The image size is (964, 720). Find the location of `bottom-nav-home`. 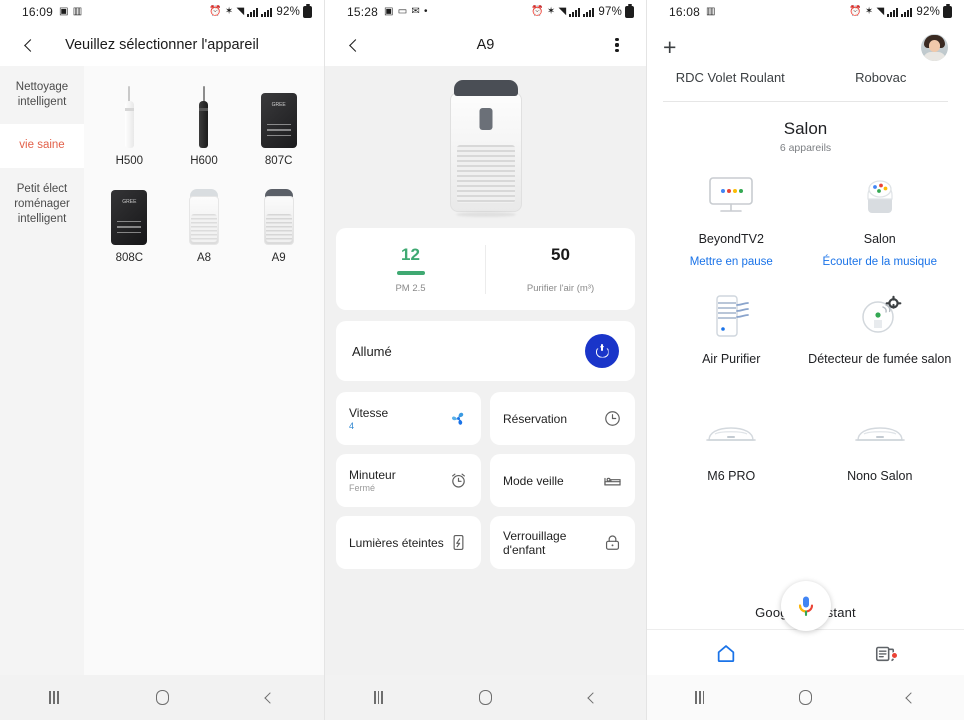

bottom-nav-home is located at coordinates (726, 653).